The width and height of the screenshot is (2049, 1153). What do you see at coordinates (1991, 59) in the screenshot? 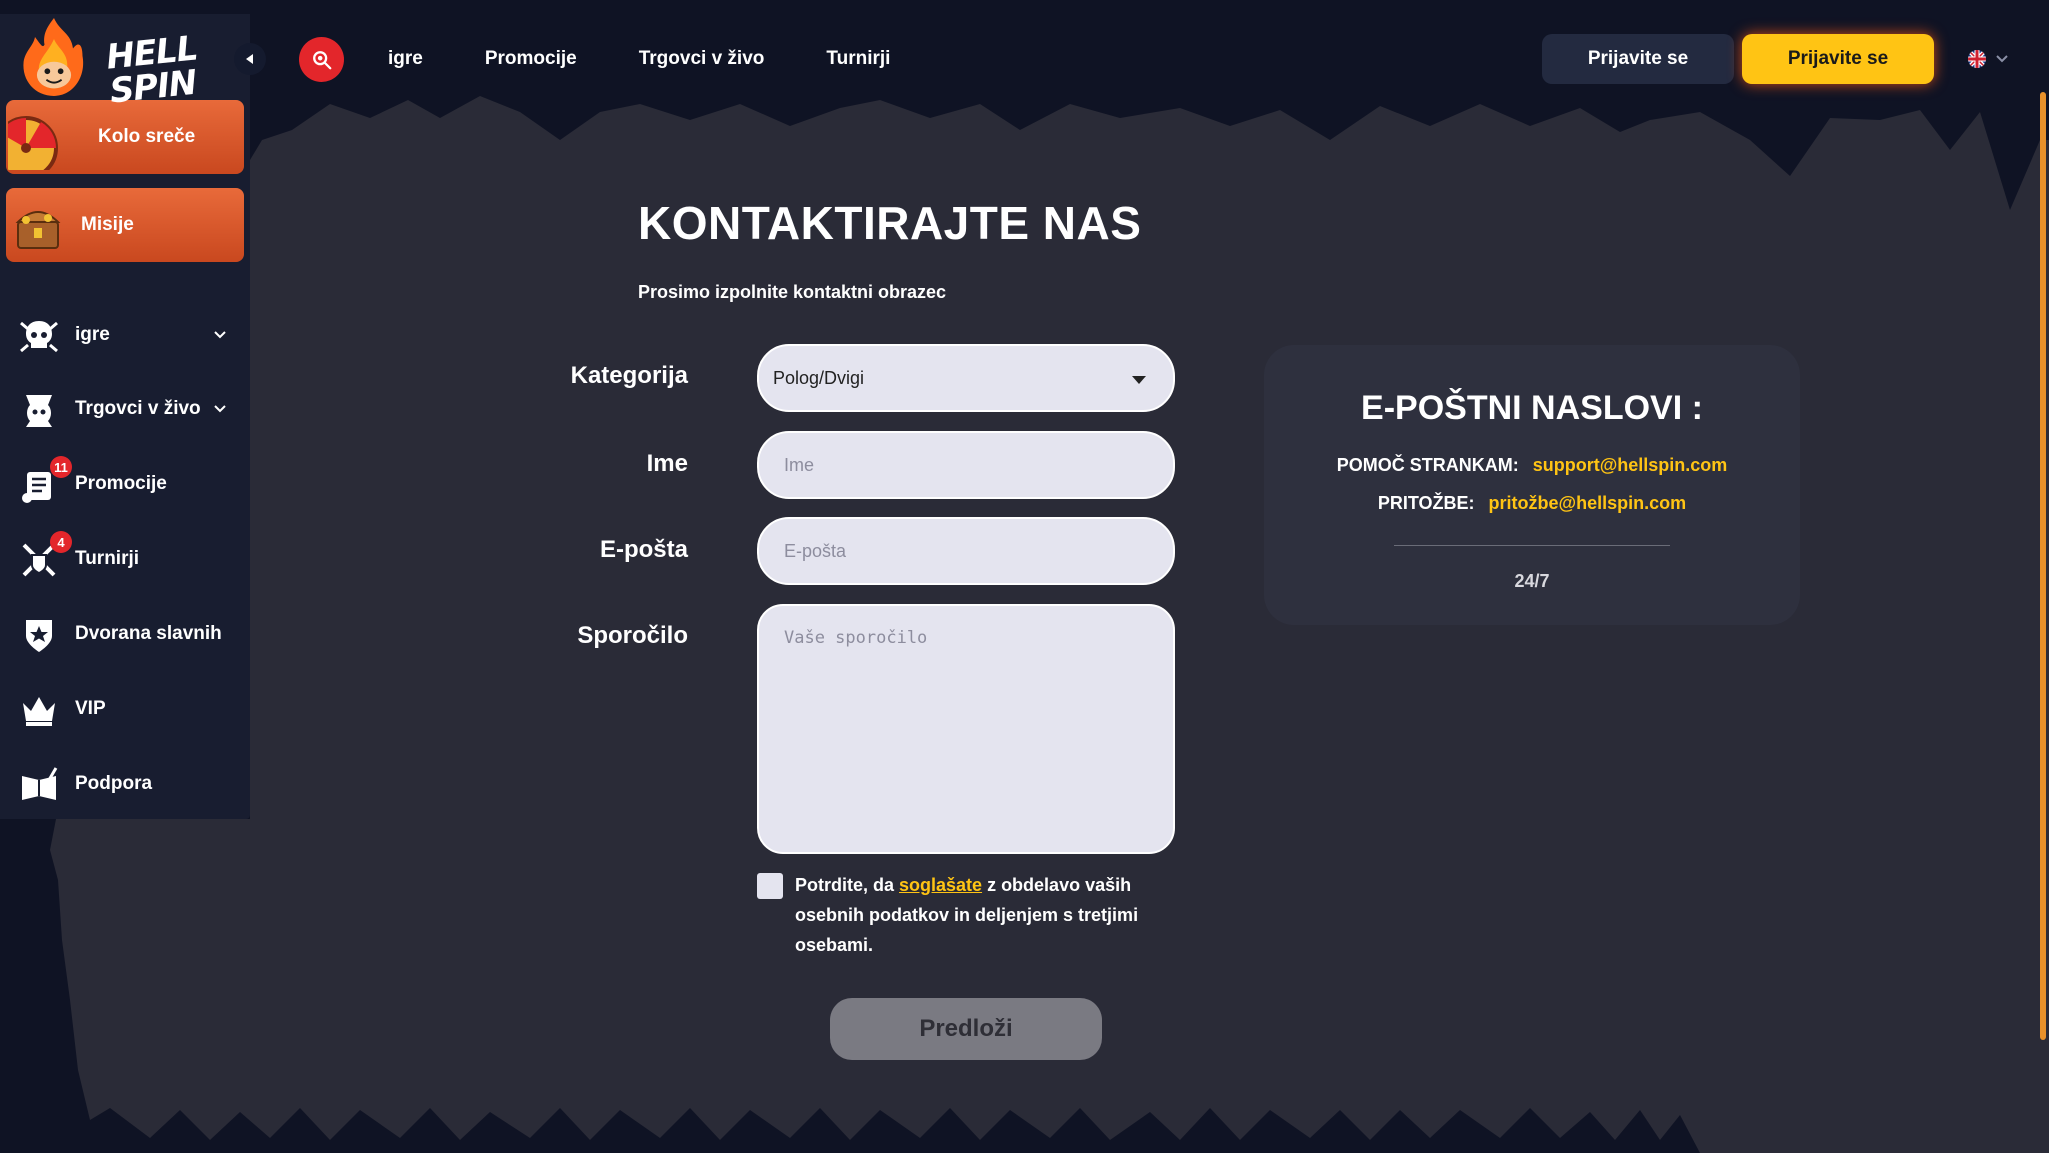
I see `language-selector` at bounding box center [1991, 59].